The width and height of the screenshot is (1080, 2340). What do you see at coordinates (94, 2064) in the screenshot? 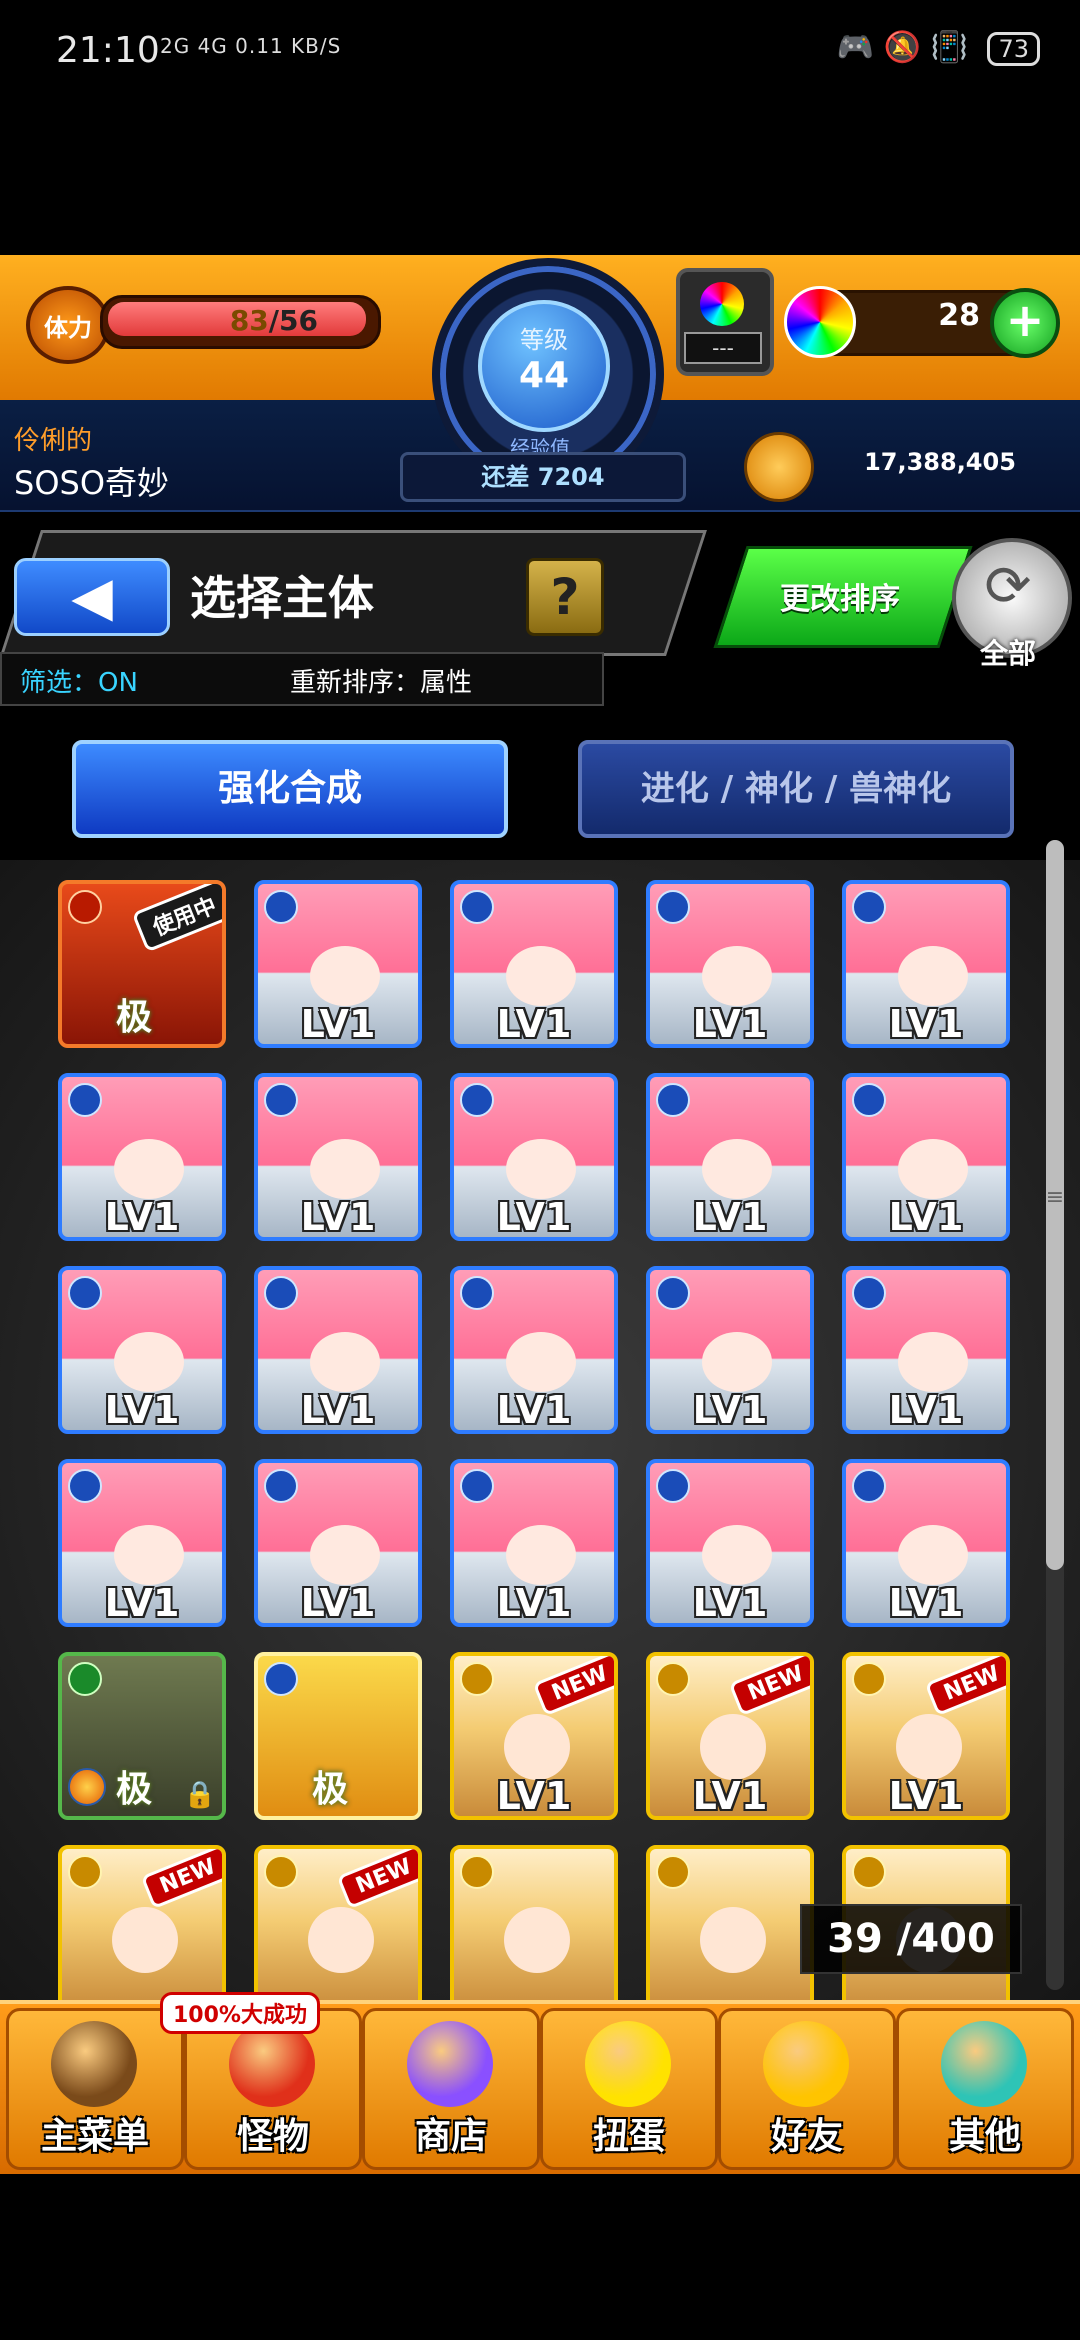
I see `castle-icon` at bounding box center [94, 2064].